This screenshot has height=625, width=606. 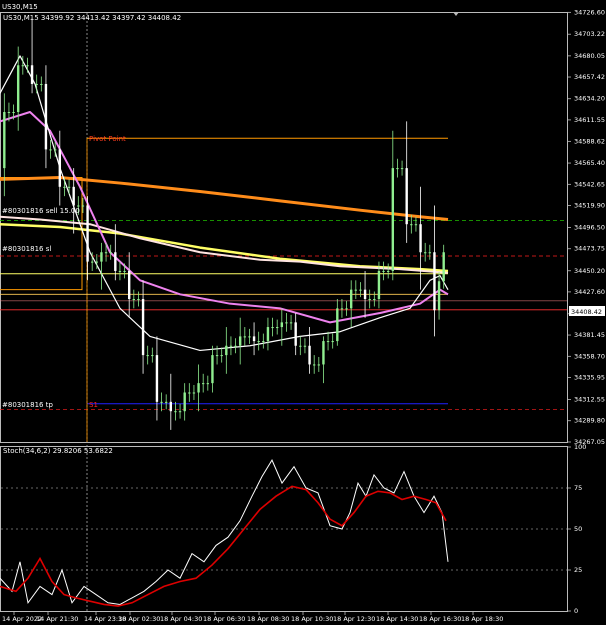 What do you see at coordinates (589, 335) in the screenshot?
I see `price-tick-label: 34381.45` at bounding box center [589, 335].